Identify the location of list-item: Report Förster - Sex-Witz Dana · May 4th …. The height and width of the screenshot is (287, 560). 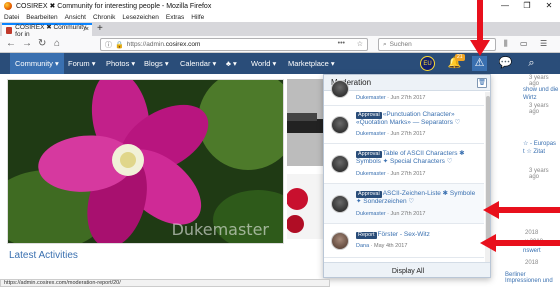
(404, 241).